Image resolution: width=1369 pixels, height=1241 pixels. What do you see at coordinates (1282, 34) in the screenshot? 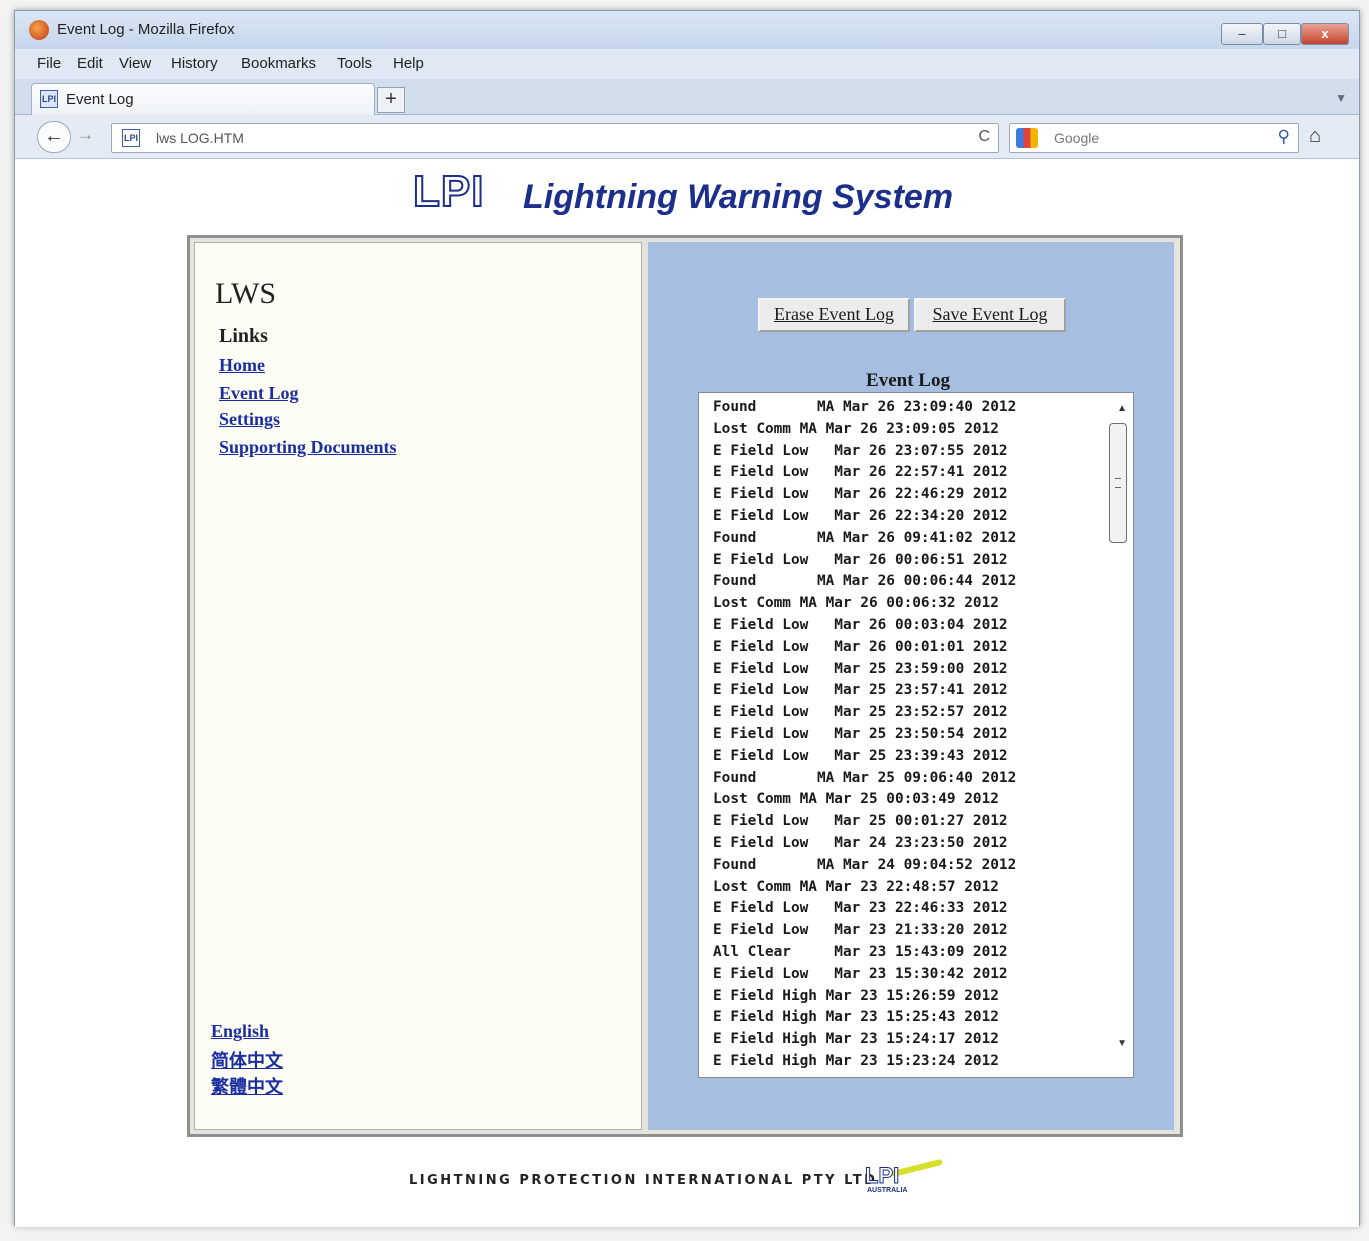
I see `maximize-button: □` at bounding box center [1282, 34].